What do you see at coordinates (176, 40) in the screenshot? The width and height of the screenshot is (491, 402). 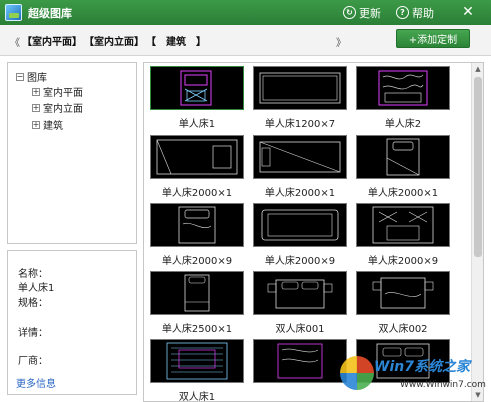 I see `tab-architecture: 【 建筑 】` at bounding box center [176, 40].